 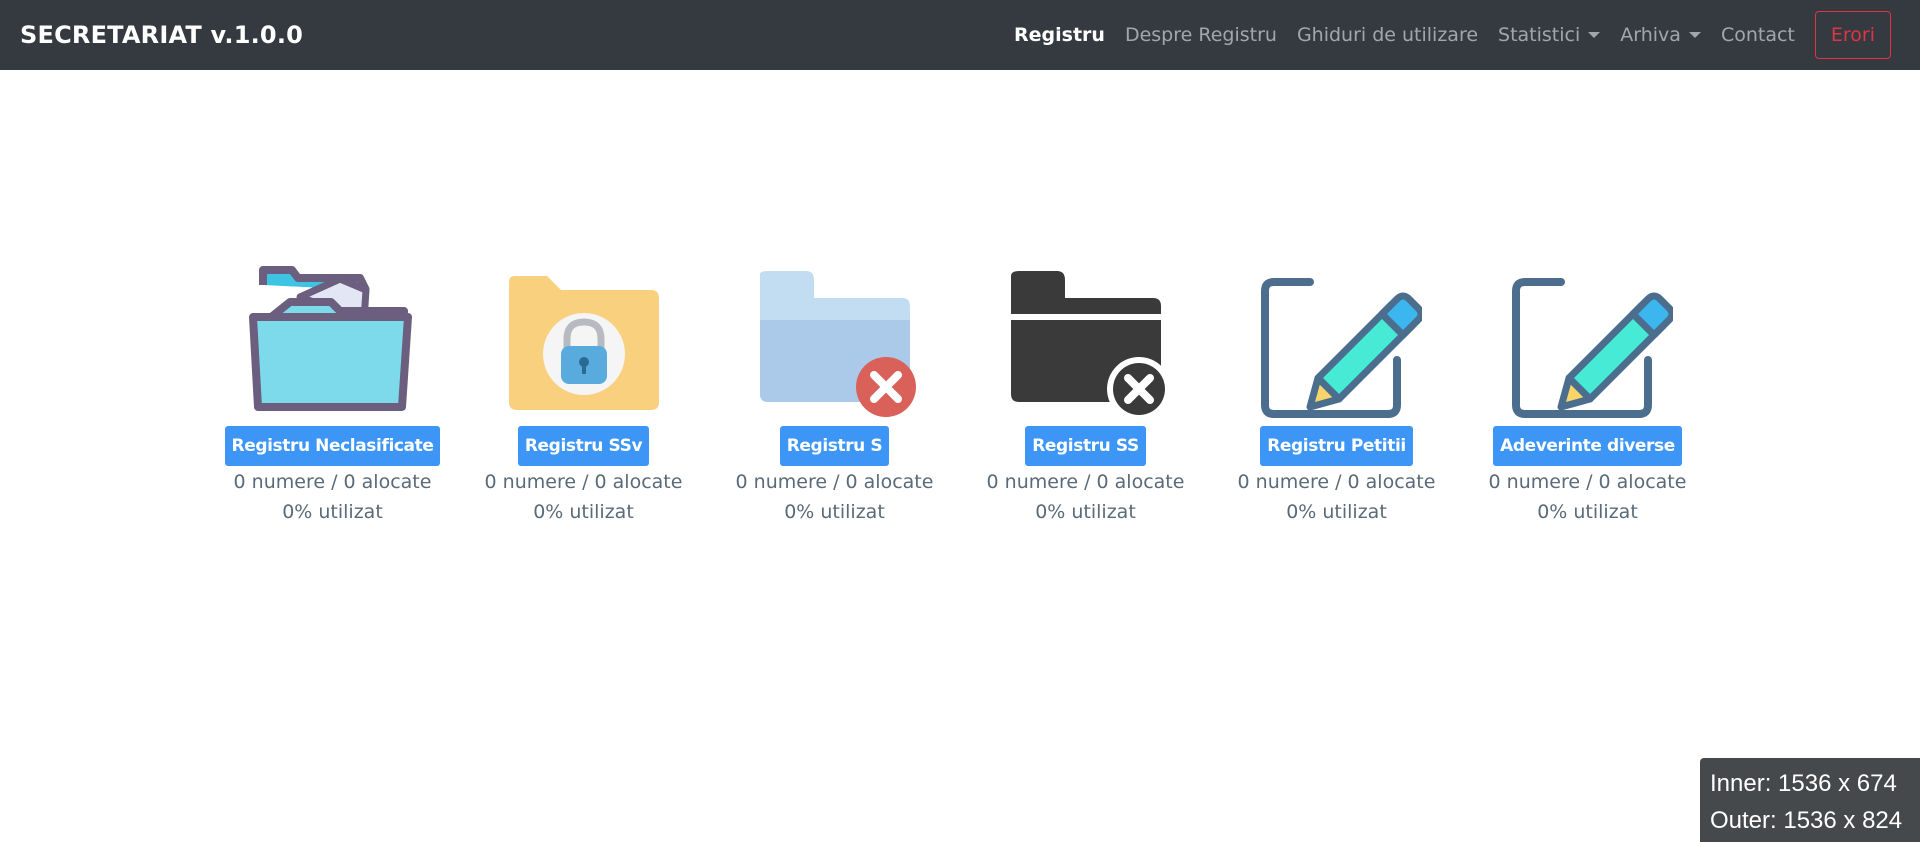 I want to click on nav-link-despre-registru: Despre Registru, so click(x=1201, y=35).